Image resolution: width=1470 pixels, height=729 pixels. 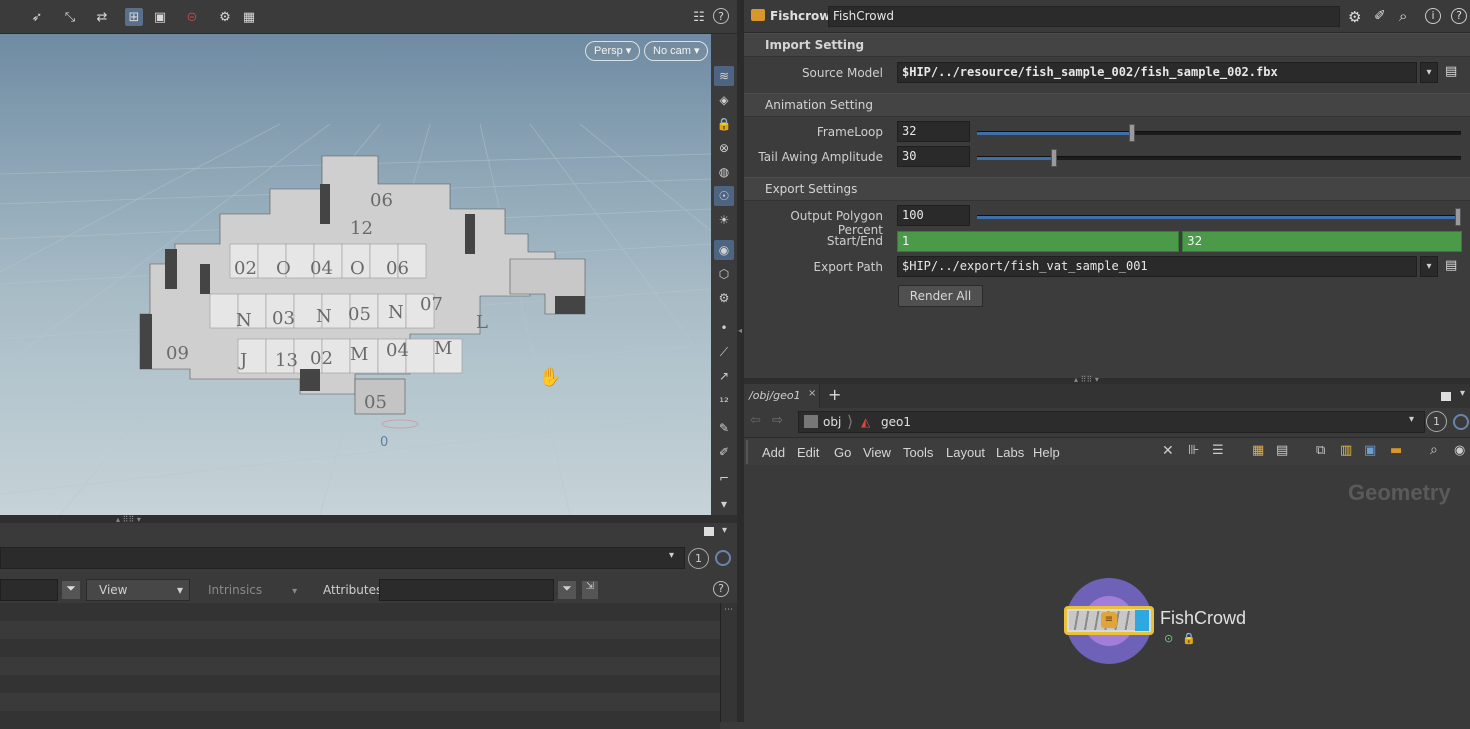 What do you see at coordinates (1354, 17) in the screenshot?
I see `gear-icon: ⚙` at bounding box center [1354, 17].